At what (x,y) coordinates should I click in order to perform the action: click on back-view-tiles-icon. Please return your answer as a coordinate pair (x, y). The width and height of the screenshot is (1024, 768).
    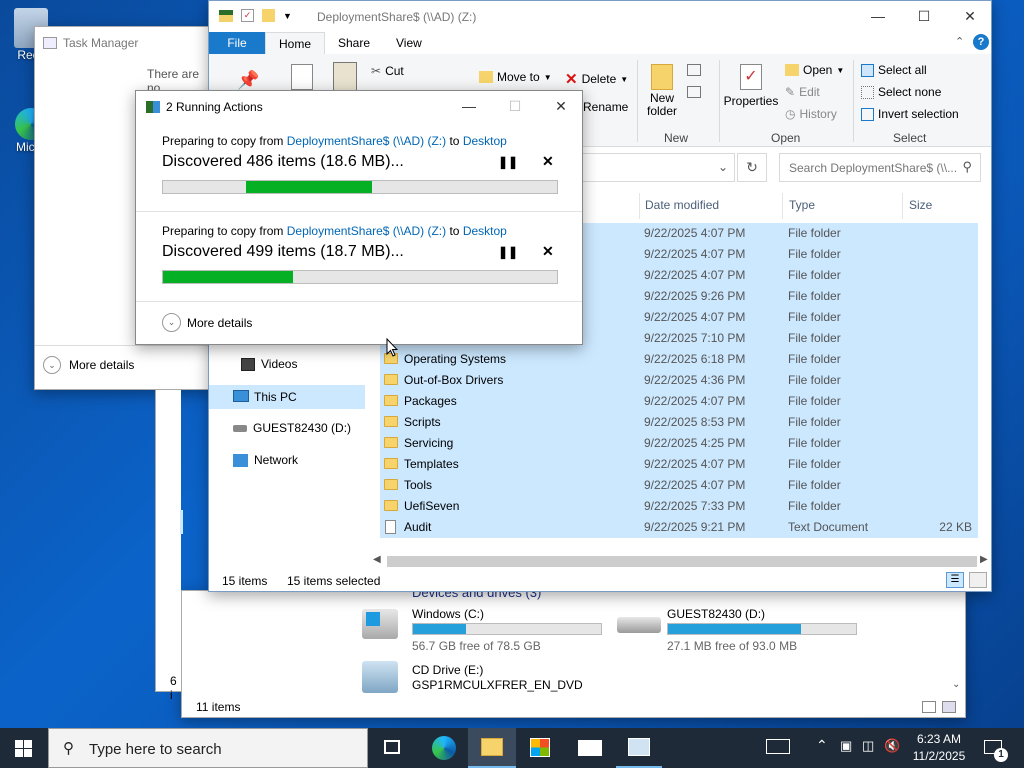
    Looking at the image, I should click on (949, 707).